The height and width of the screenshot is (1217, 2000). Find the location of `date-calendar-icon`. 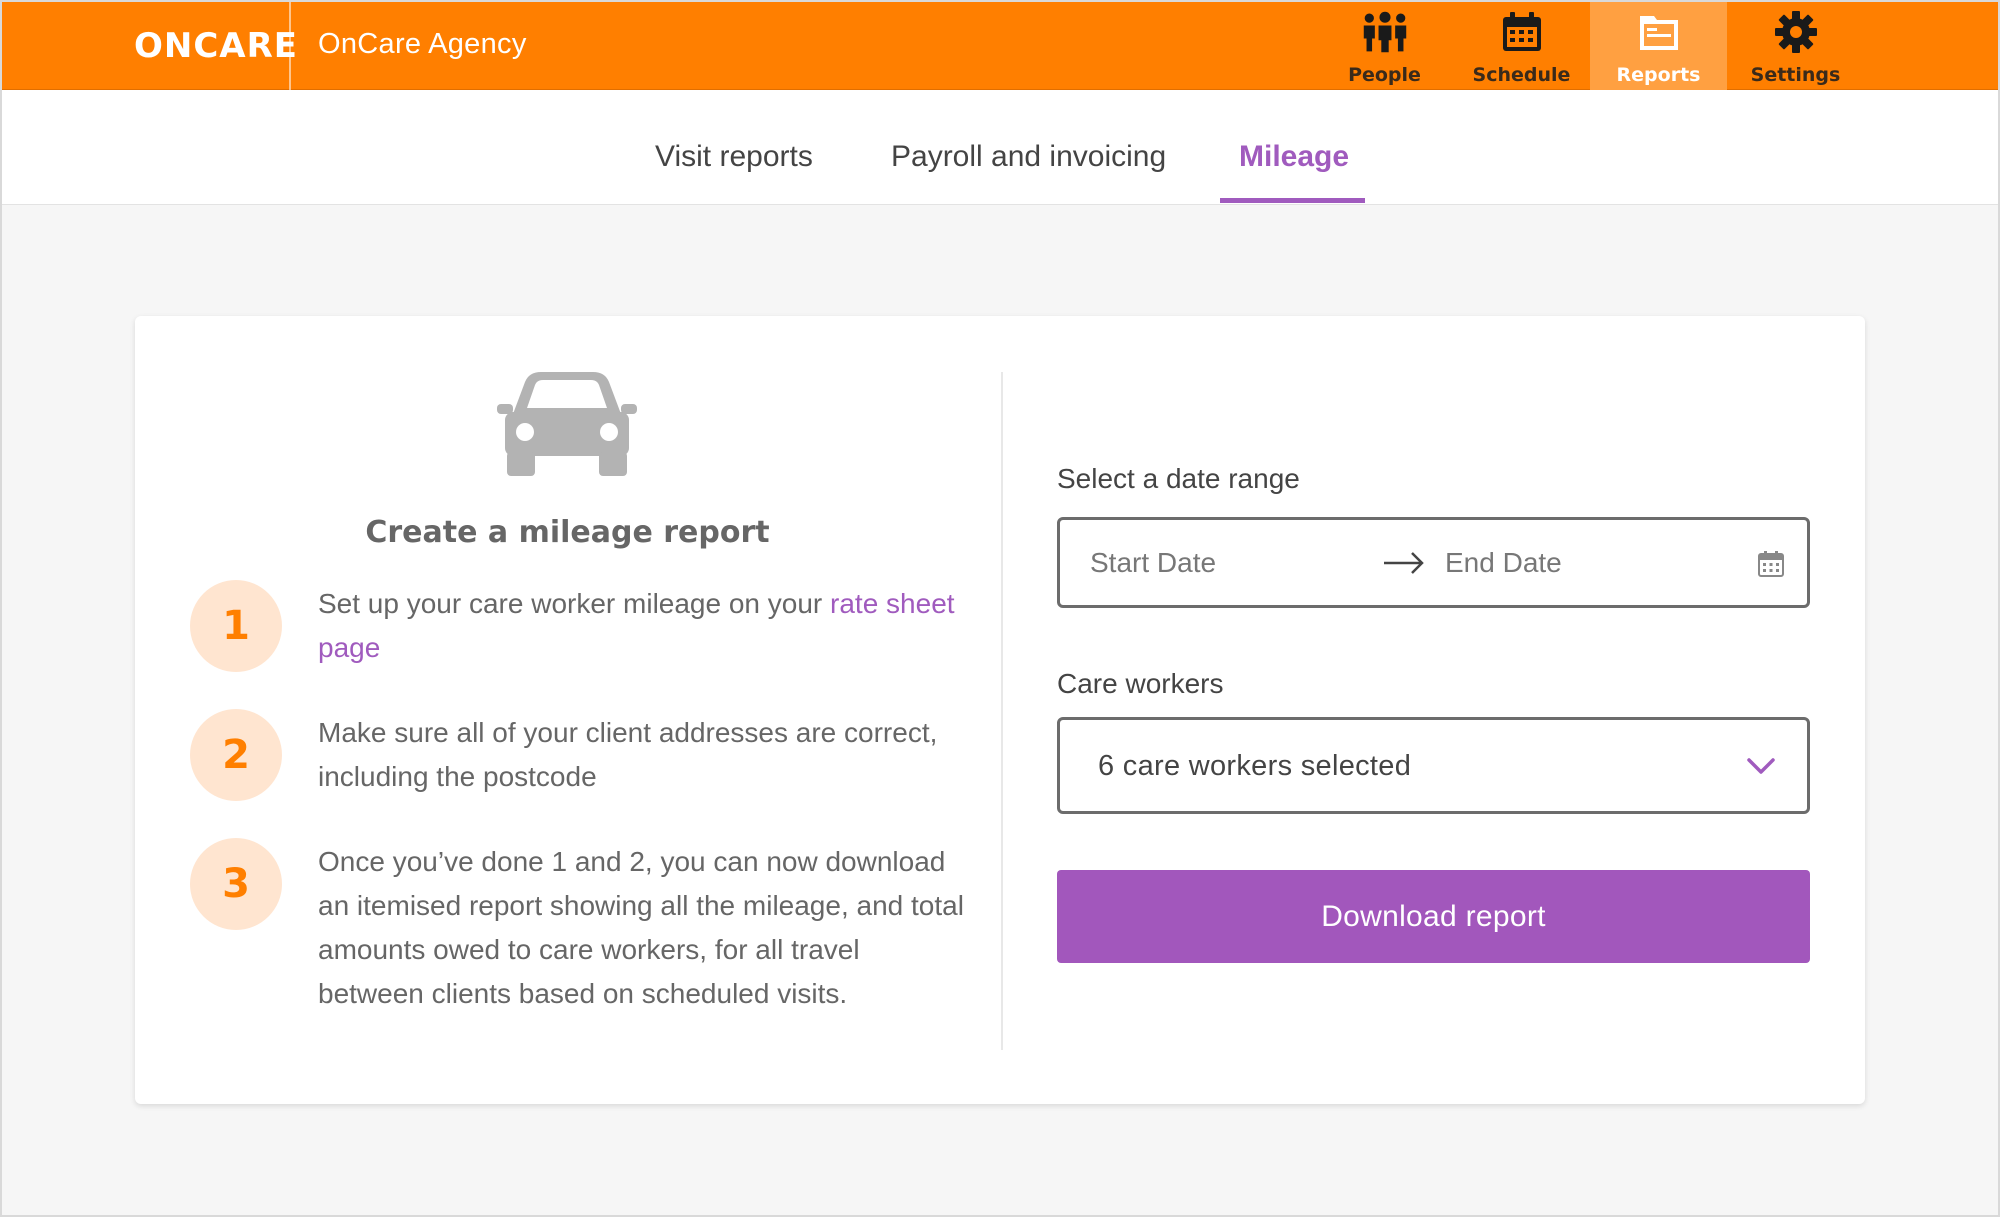

date-calendar-icon is located at coordinates (1771, 564).